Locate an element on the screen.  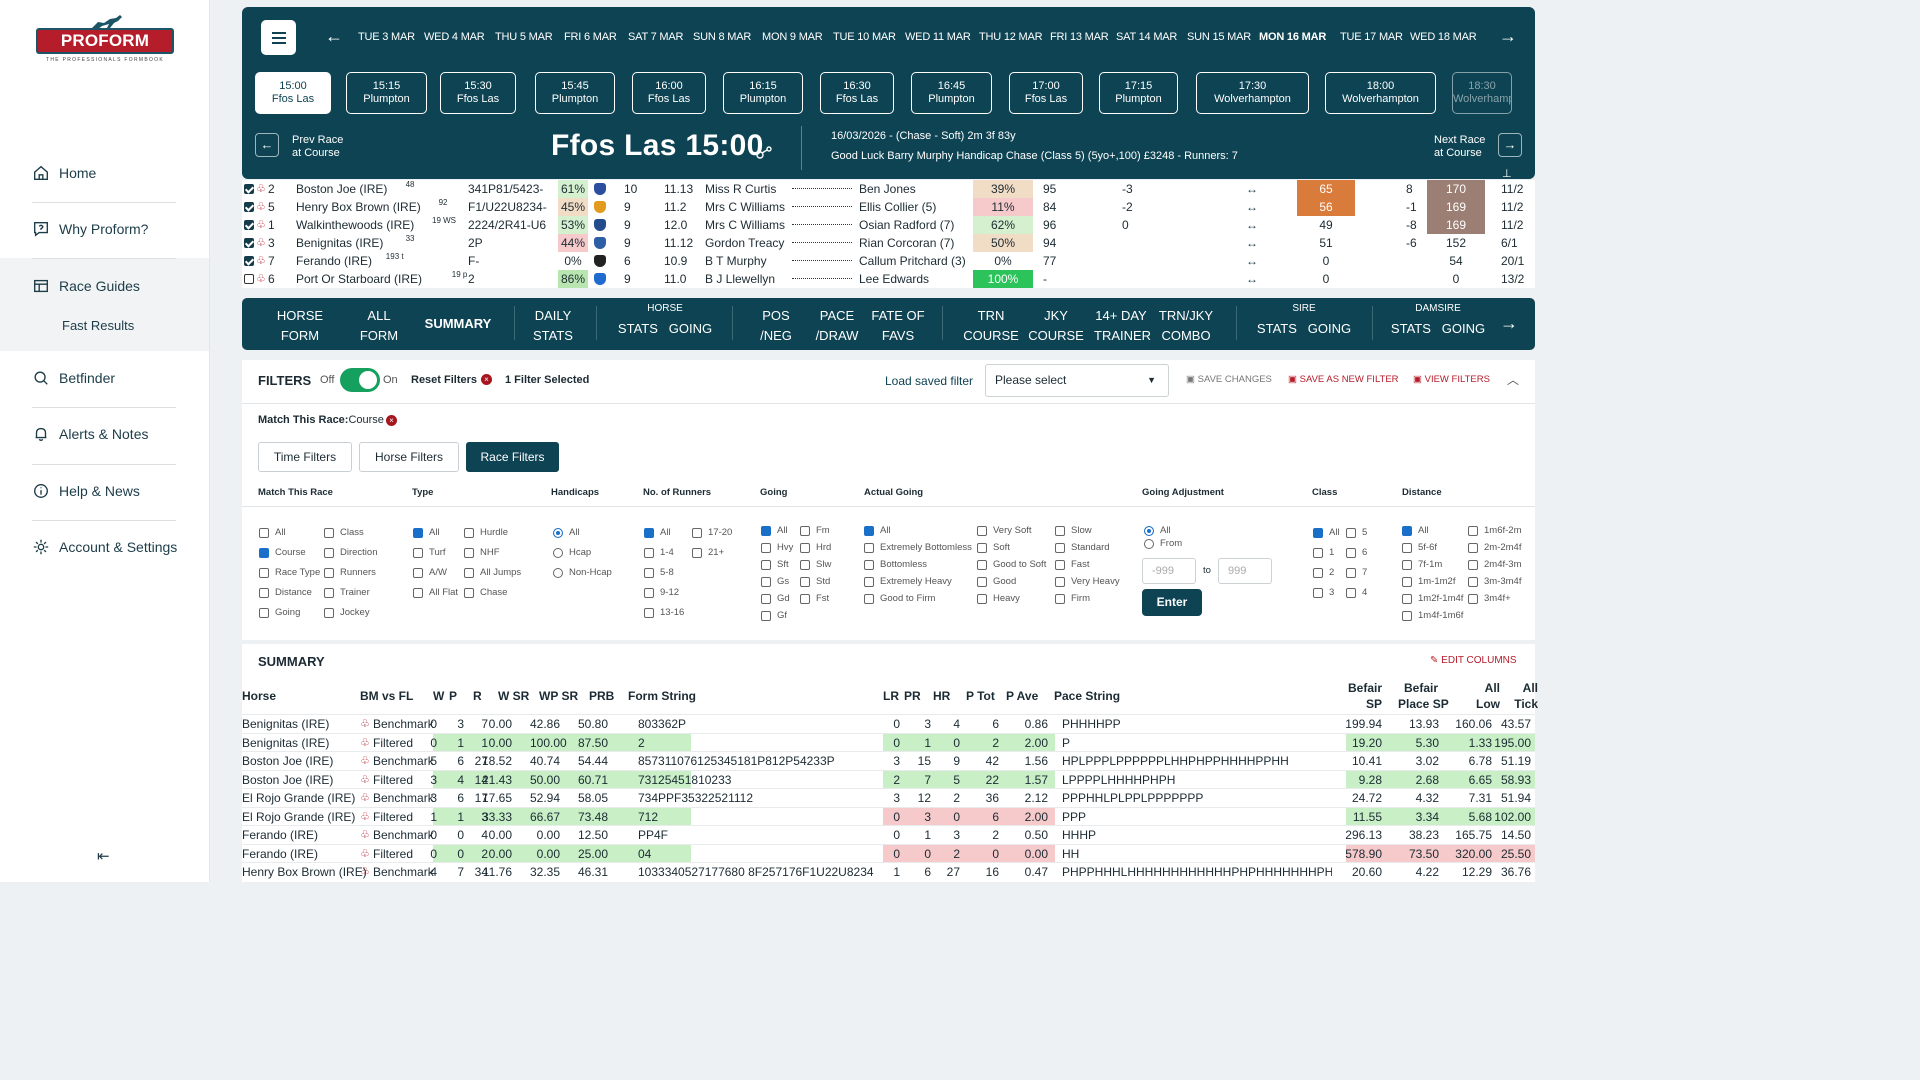
filter-option: 7 is located at coordinates (1356, 573).